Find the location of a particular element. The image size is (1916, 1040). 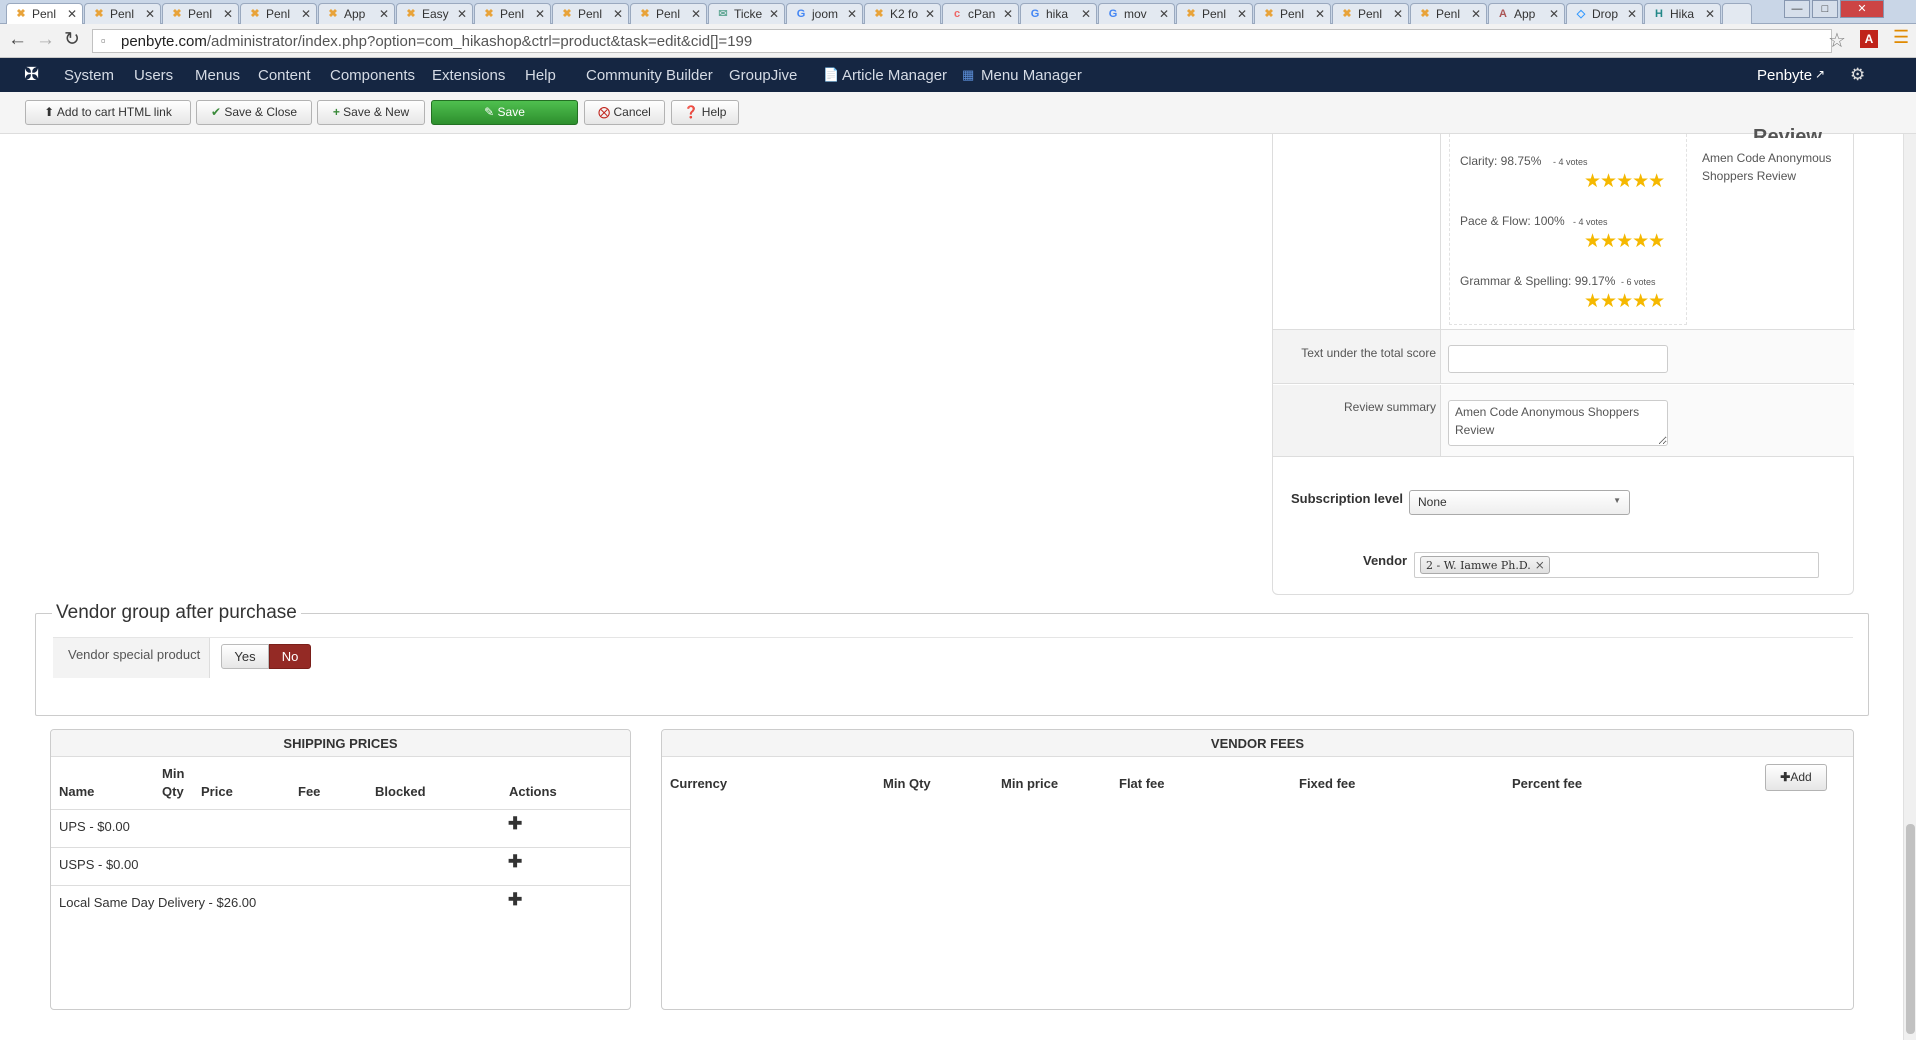

menu-article-manager: Article Manager is located at coordinates (894, 75).